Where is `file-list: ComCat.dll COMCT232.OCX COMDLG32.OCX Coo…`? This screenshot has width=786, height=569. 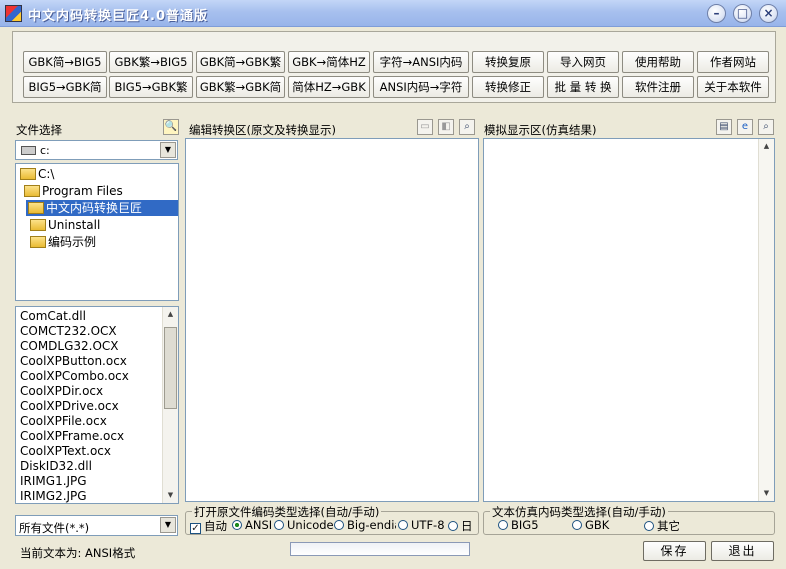 file-list: ComCat.dll COMCT232.OCX COMDLG32.OCX Coo… is located at coordinates (97, 405).